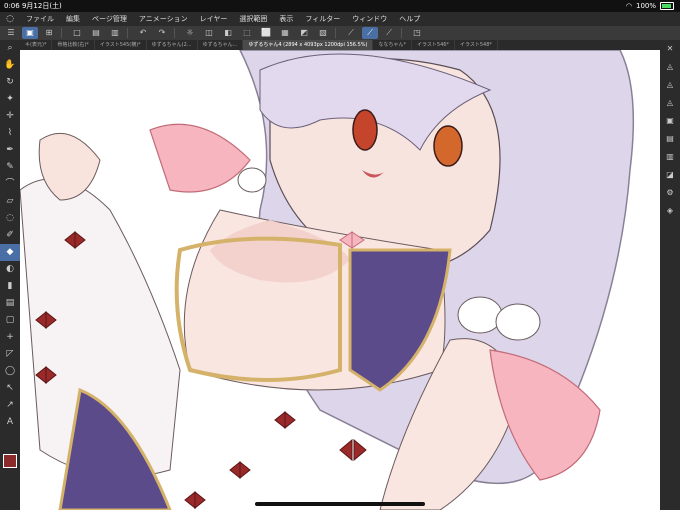 The width and height of the screenshot is (680, 510). What do you see at coordinates (10, 422) in the screenshot?
I see `text-icon: A` at bounding box center [10, 422].